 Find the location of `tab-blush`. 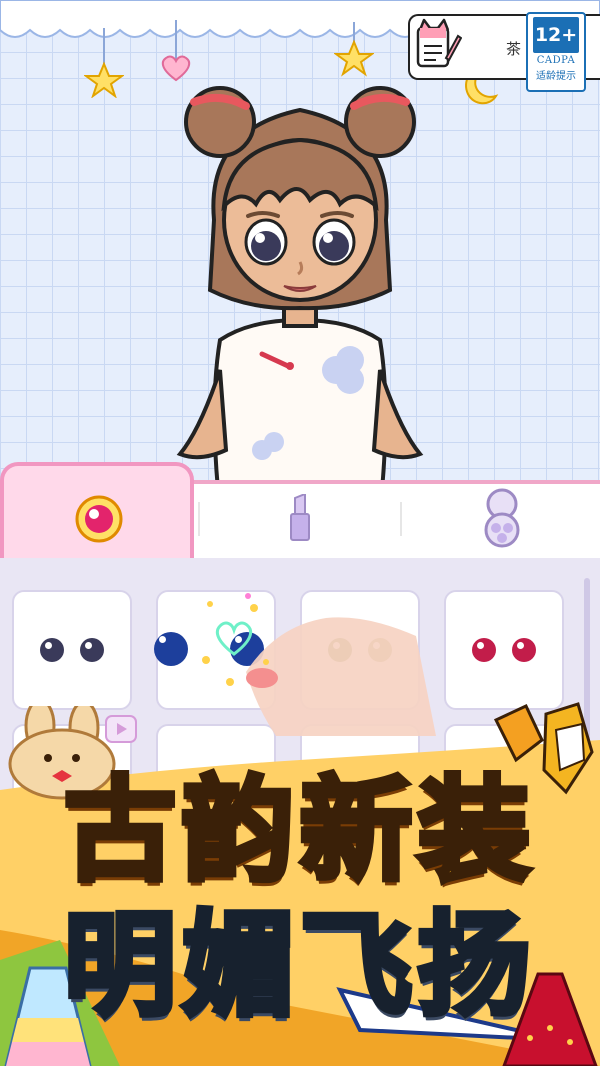

tab-blush is located at coordinates (501, 519).